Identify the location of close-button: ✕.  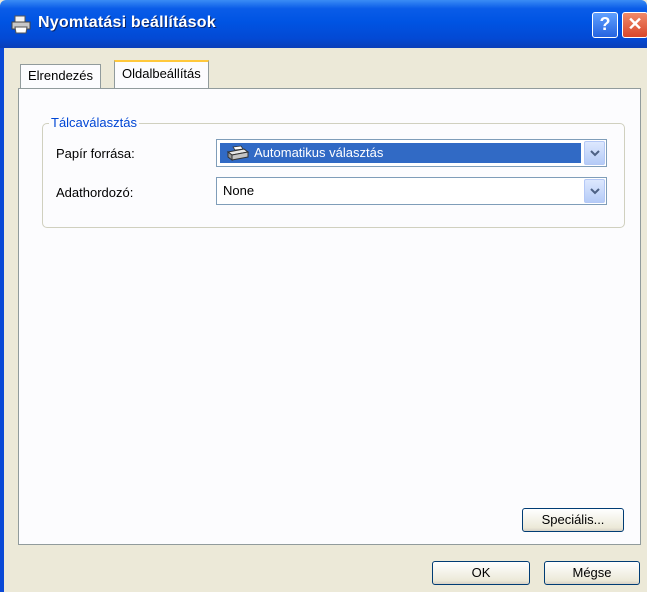
(634, 25).